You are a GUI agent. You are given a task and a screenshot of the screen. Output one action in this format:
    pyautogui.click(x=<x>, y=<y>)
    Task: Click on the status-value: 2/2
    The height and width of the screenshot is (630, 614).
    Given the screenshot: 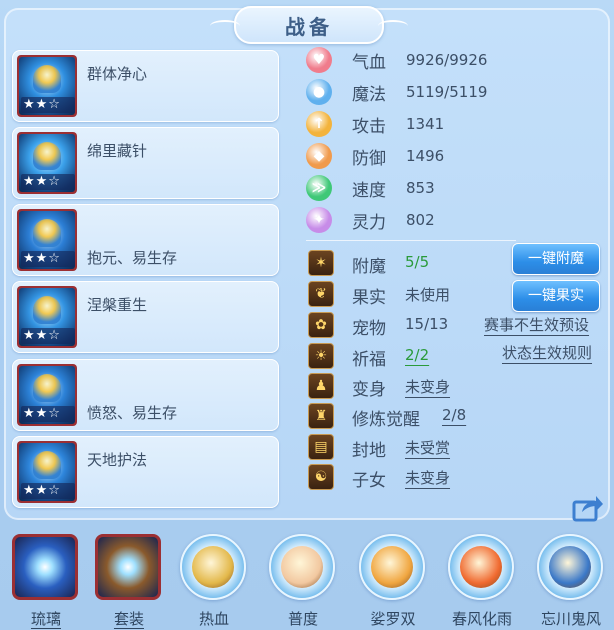 What is the action you would take?
    pyautogui.click(x=417, y=355)
    